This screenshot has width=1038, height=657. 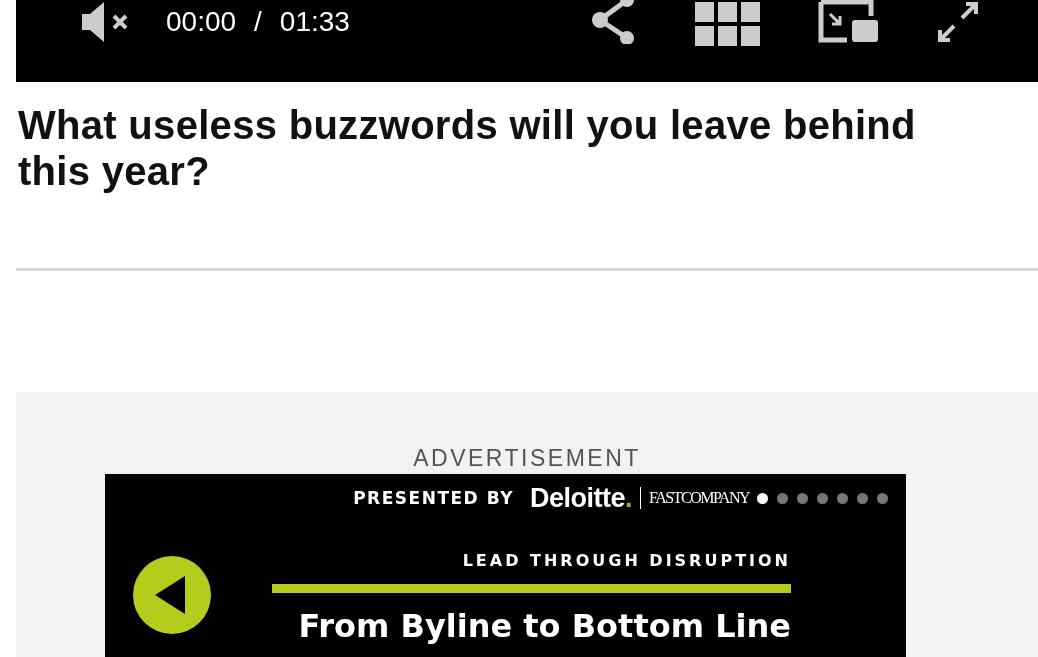 I want to click on previous-slide-icon, so click(x=172, y=595).